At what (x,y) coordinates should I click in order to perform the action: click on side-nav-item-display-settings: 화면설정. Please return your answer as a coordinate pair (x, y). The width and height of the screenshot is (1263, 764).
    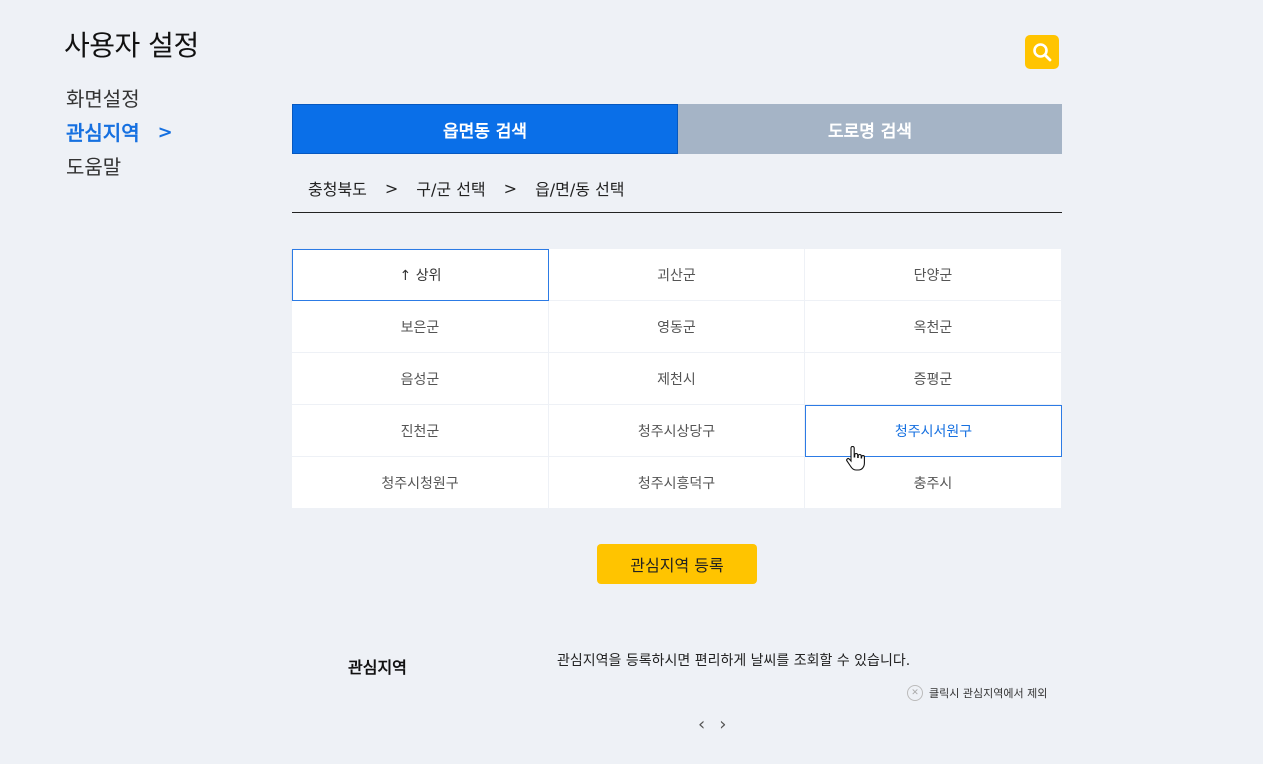
    Looking at the image, I should click on (119, 99).